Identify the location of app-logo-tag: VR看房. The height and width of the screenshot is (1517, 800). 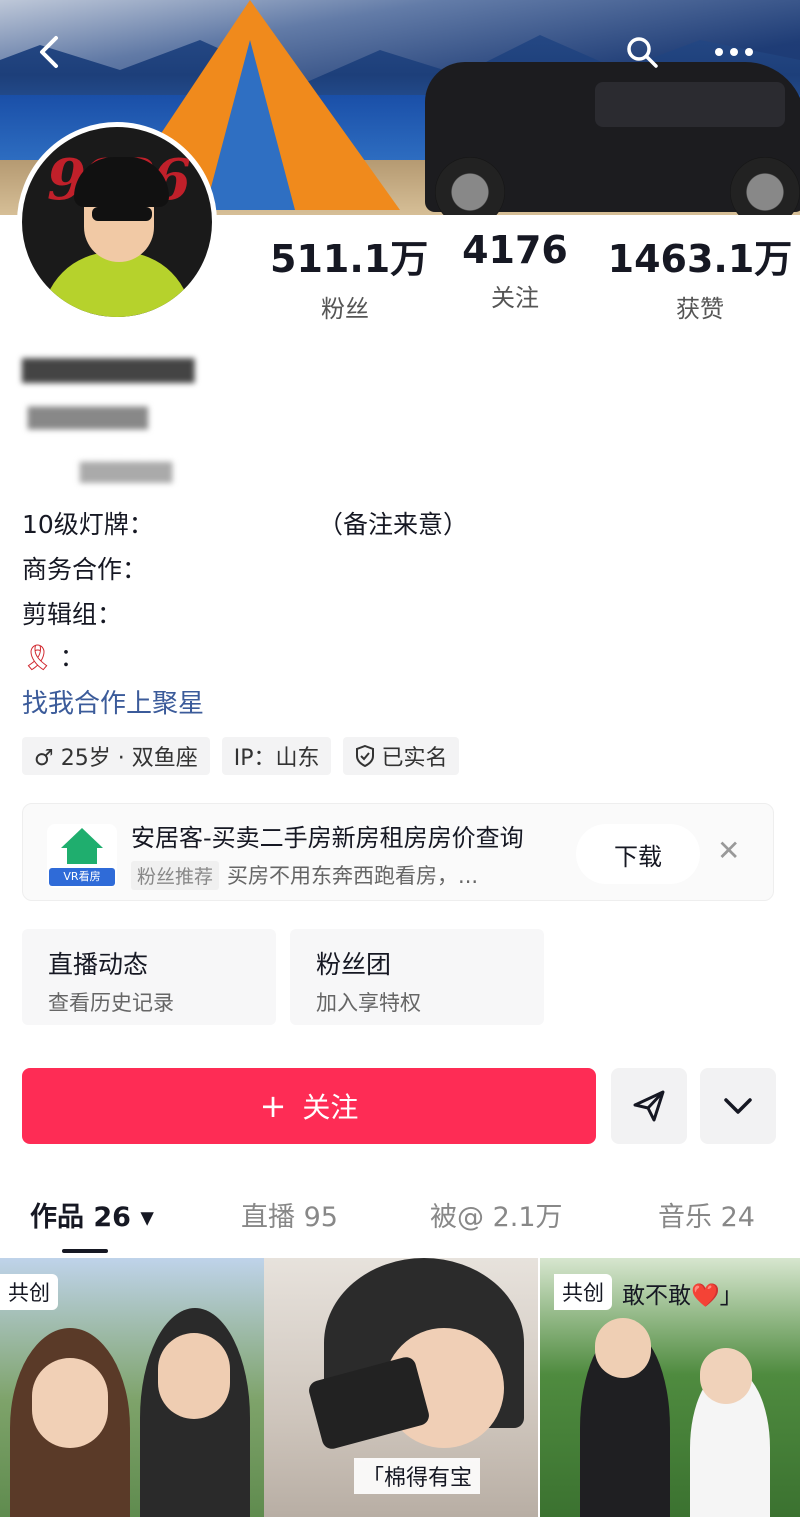
(82, 877).